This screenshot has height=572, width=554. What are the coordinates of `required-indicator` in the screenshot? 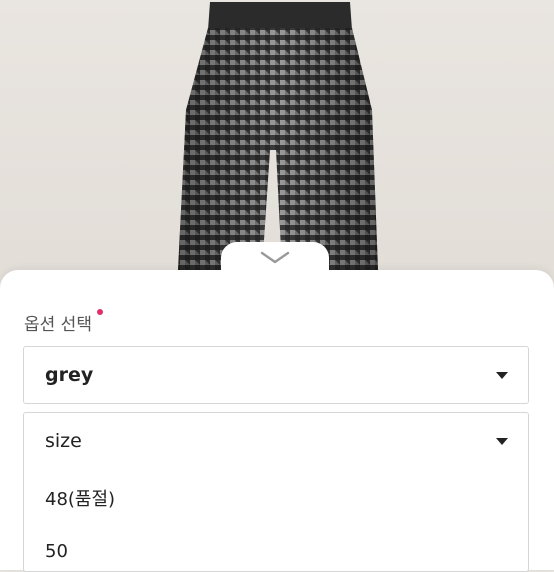 It's located at (99, 312).